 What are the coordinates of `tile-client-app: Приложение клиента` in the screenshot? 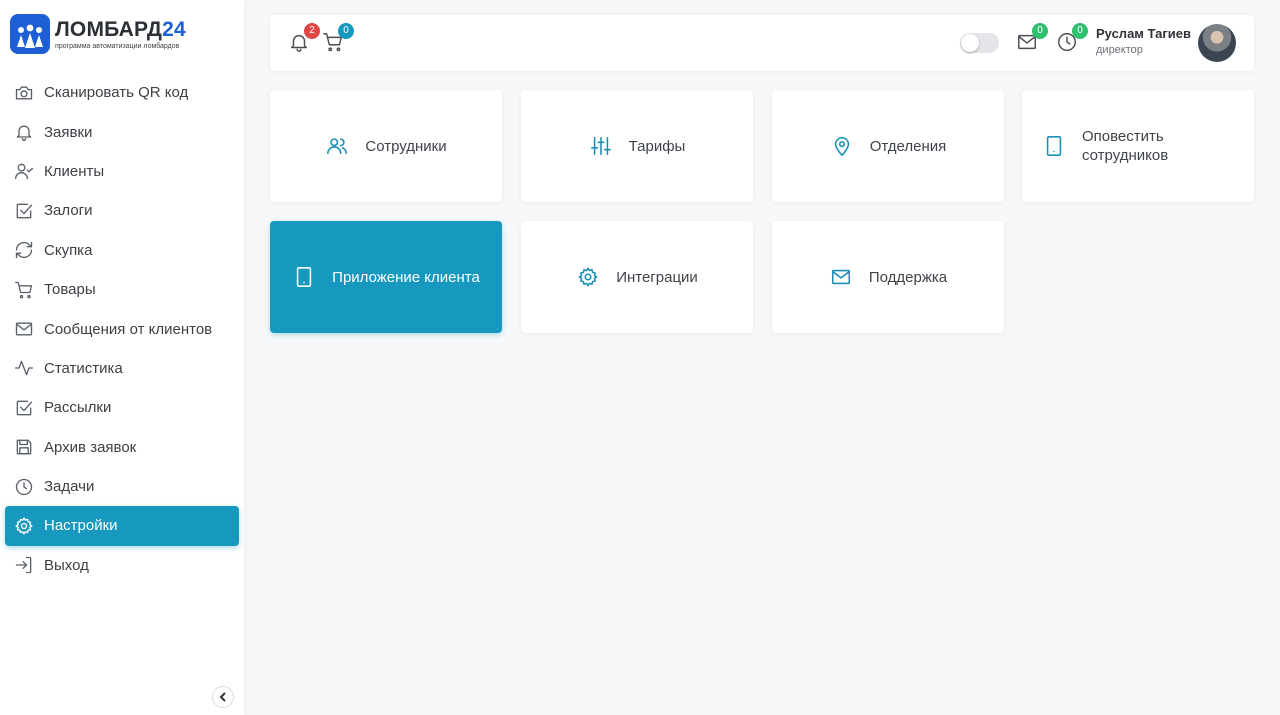 It's located at (386, 277).